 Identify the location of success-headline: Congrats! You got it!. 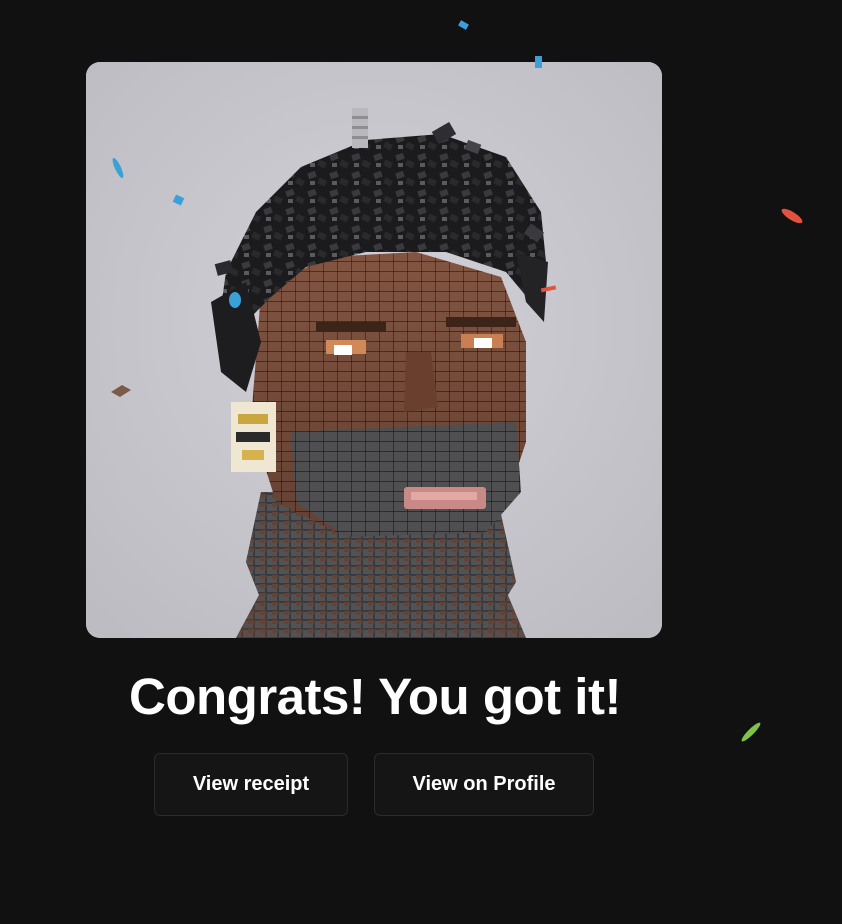
(375, 696).